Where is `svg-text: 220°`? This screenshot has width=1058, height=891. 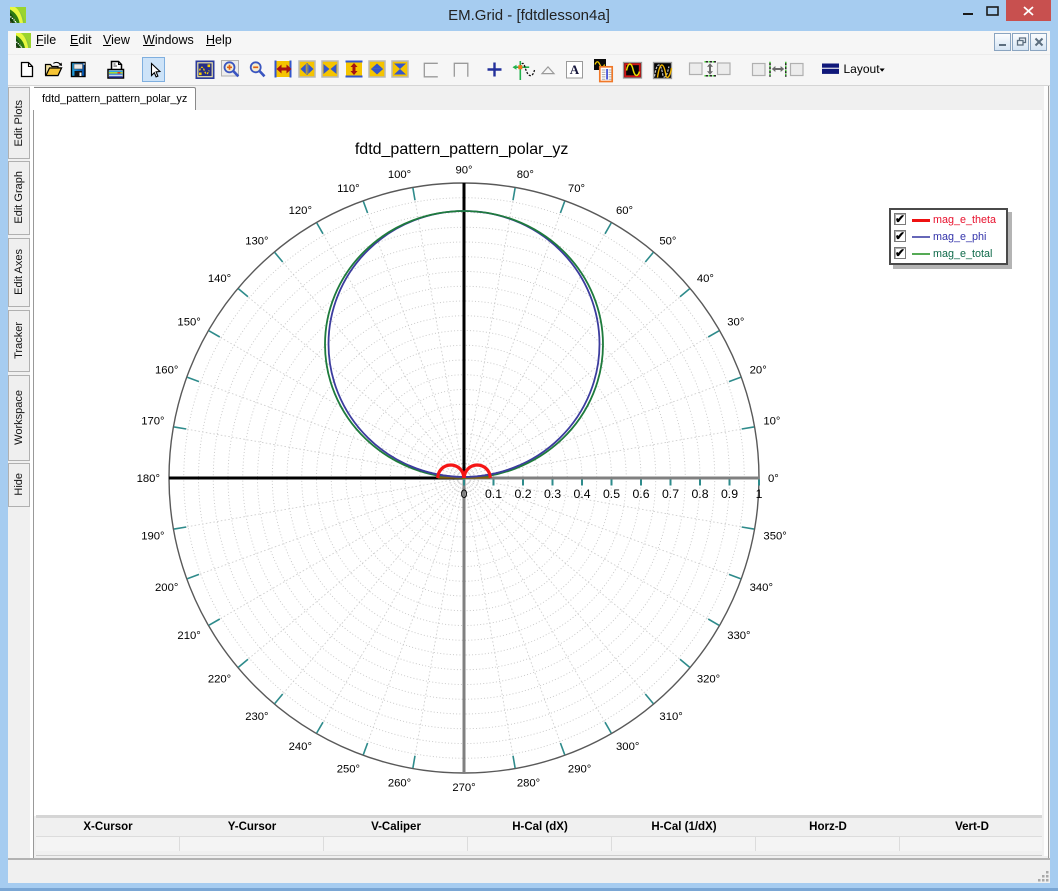
svg-text: 220° is located at coordinates (219, 679).